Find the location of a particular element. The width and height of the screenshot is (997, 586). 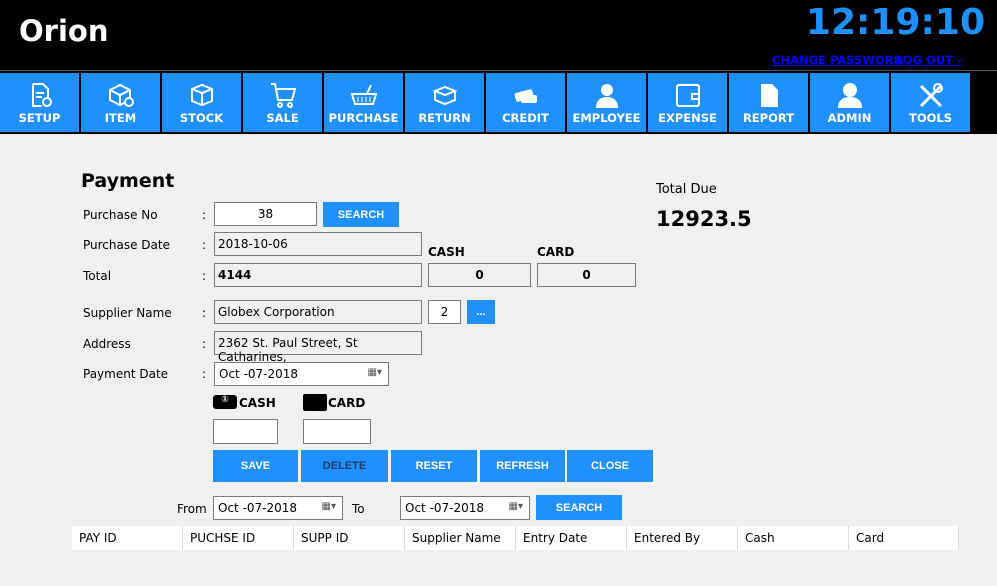

address-label: Address is located at coordinates (107, 344).